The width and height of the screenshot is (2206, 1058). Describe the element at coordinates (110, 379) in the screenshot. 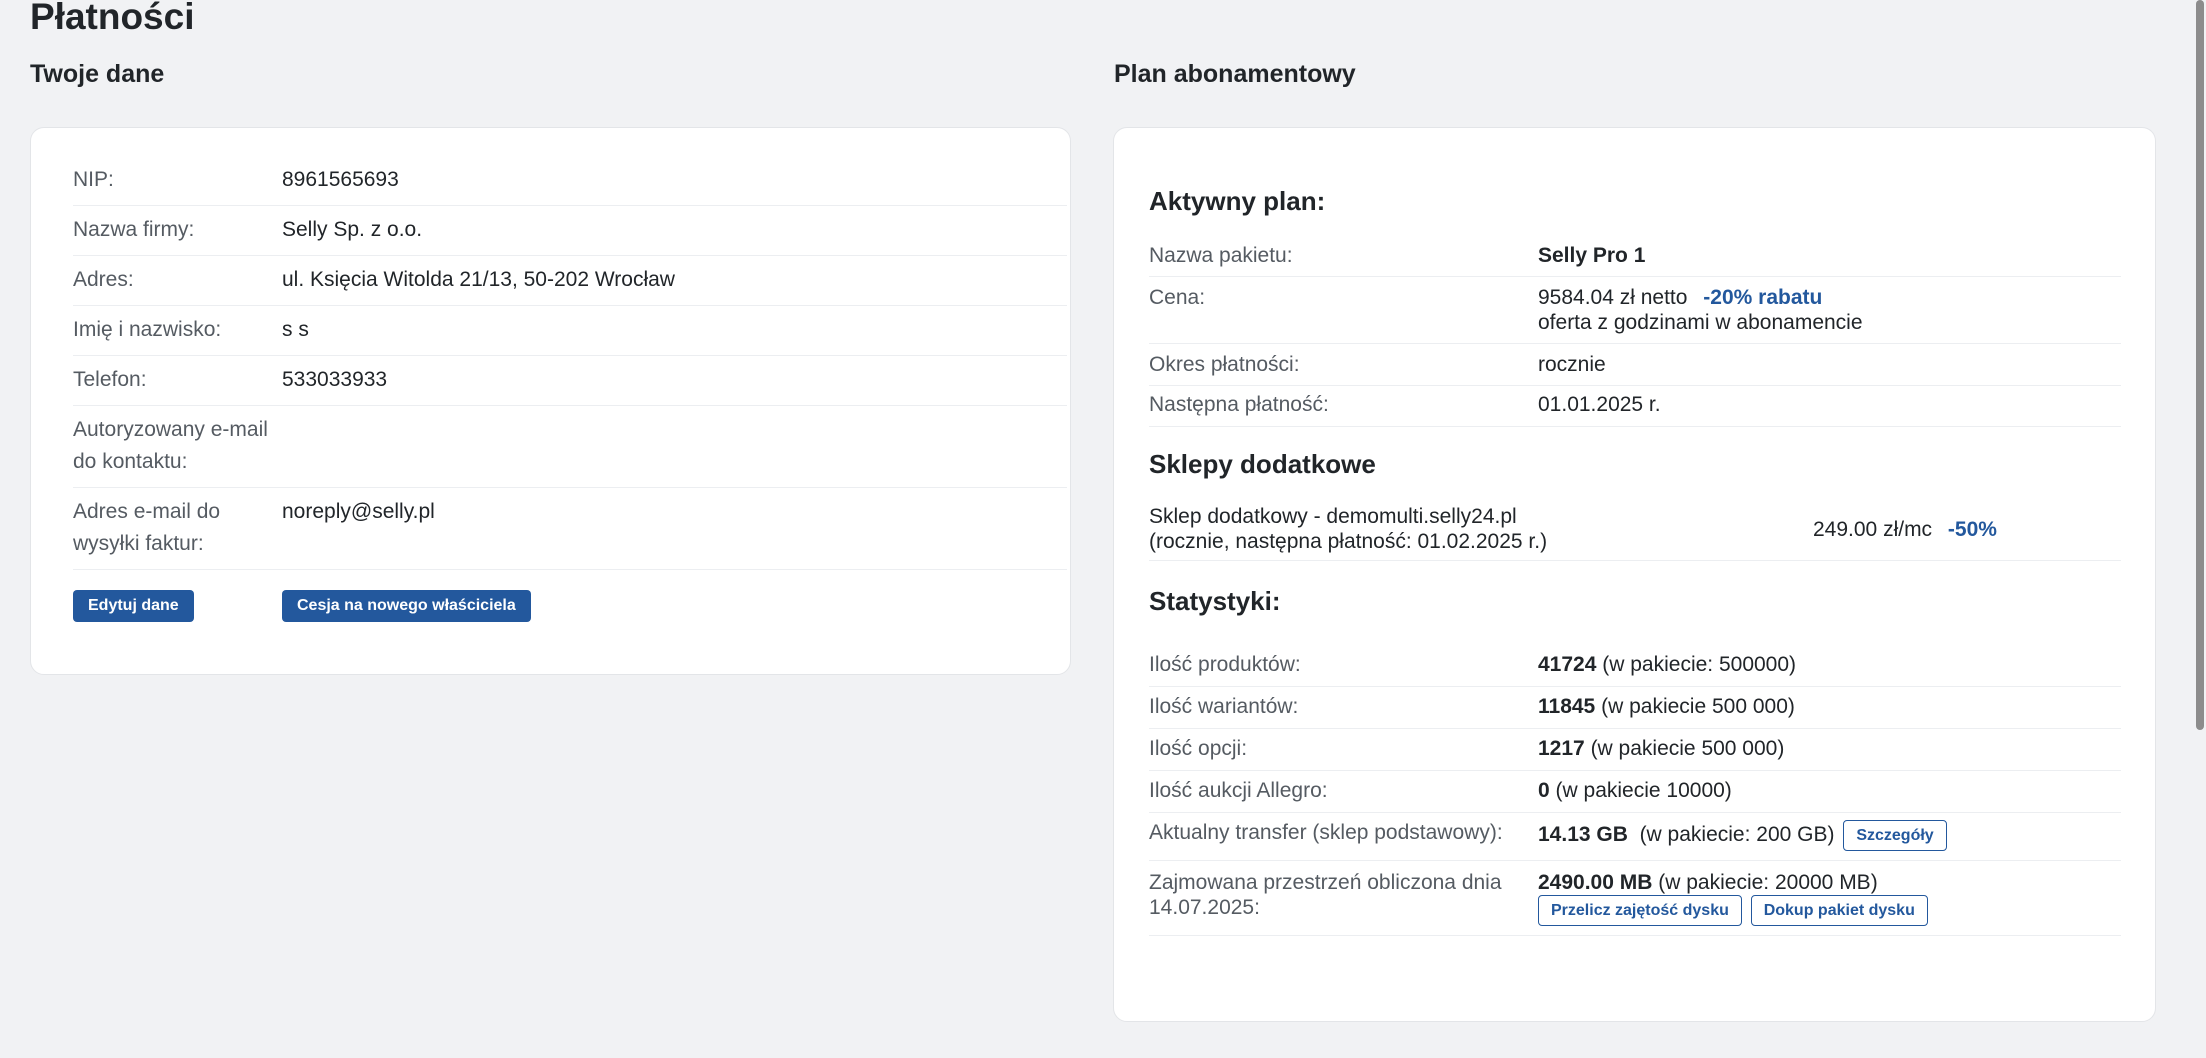

I see `phone-label: Telefon:` at that location.